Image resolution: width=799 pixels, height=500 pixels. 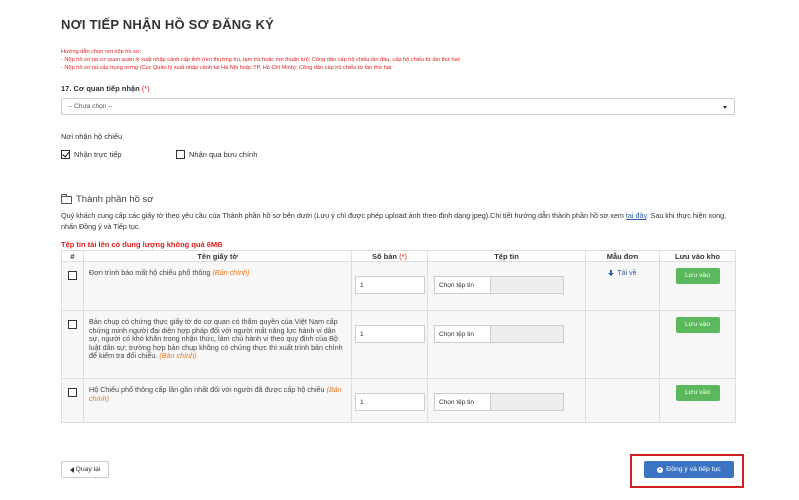 What do you see at coordinates (92, 136) in the screenshot?
I see `receive-label: Nơi nhận hộ chiếu` at bounding box center [92, 136].